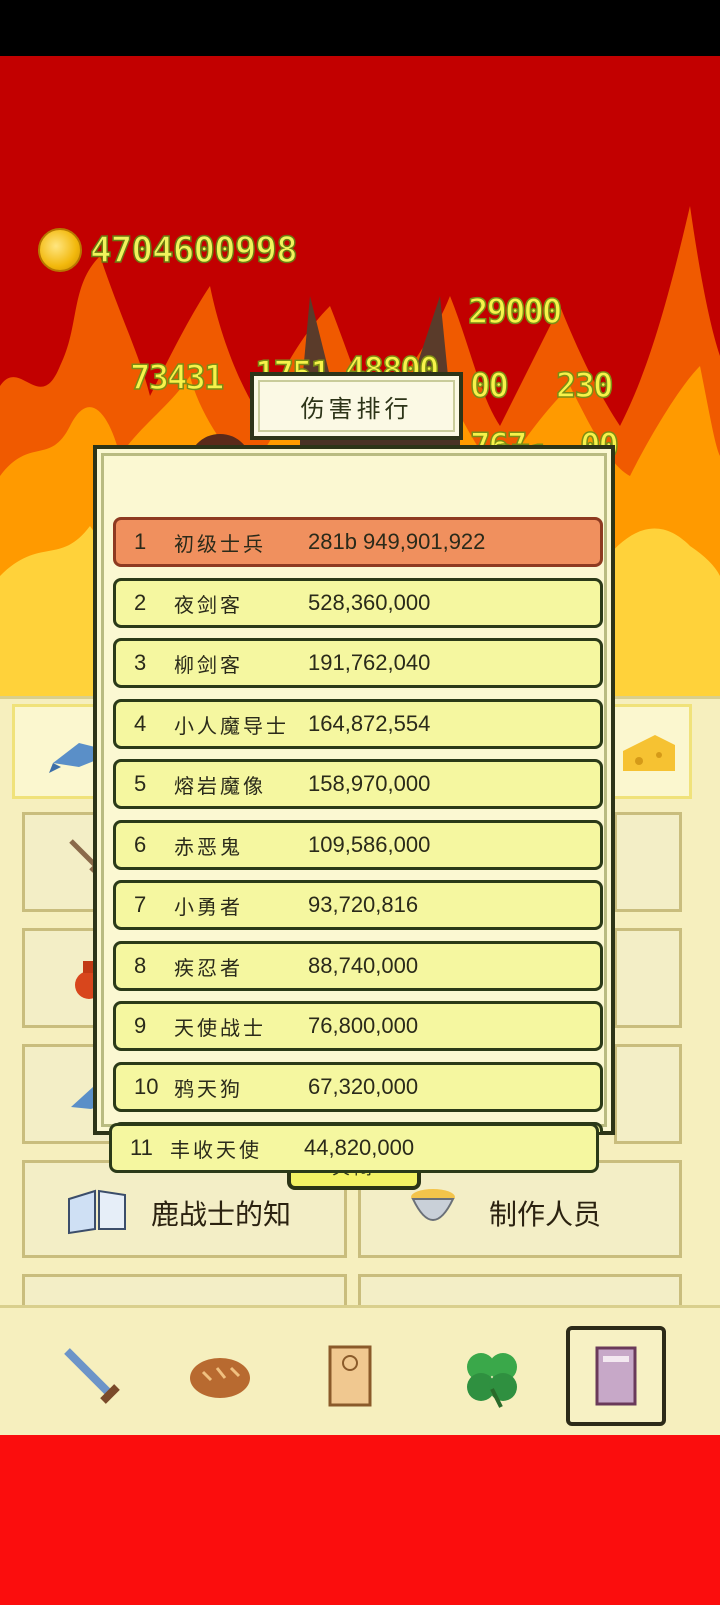  What do you see at coordinates (363, 904) in the screenshot?
I see `damage-value: 93,720,816` at bounding box center [363, 904].